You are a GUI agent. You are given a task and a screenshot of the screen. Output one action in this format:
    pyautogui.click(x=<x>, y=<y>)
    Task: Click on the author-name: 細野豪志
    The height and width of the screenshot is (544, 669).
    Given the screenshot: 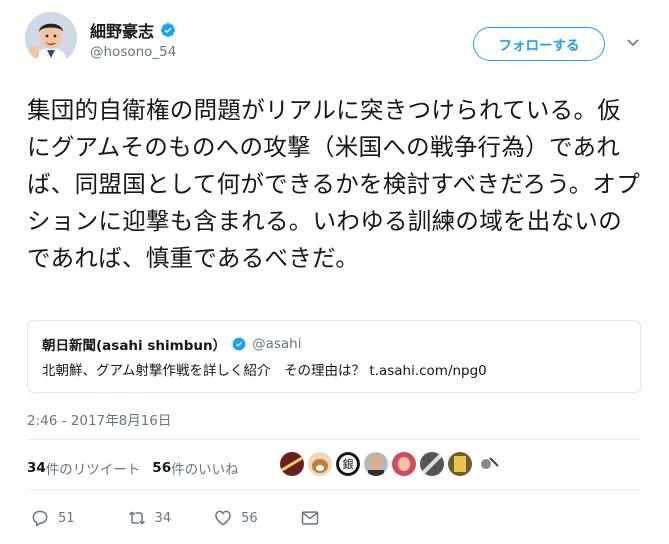 What is the action you would take?
    pyautogui.click(x=122, y=30)
    